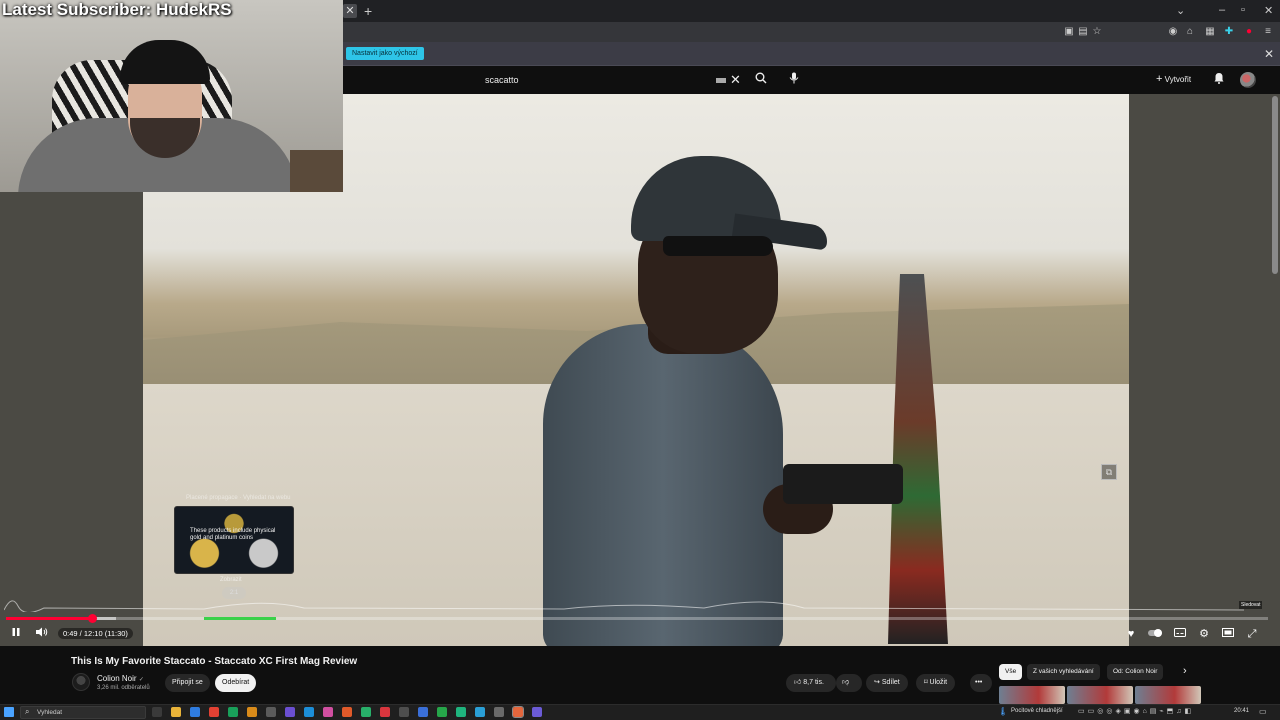 This screenshot has height=720, width=1280. I want to click on chip-all: Vše, so click(1011, 672).